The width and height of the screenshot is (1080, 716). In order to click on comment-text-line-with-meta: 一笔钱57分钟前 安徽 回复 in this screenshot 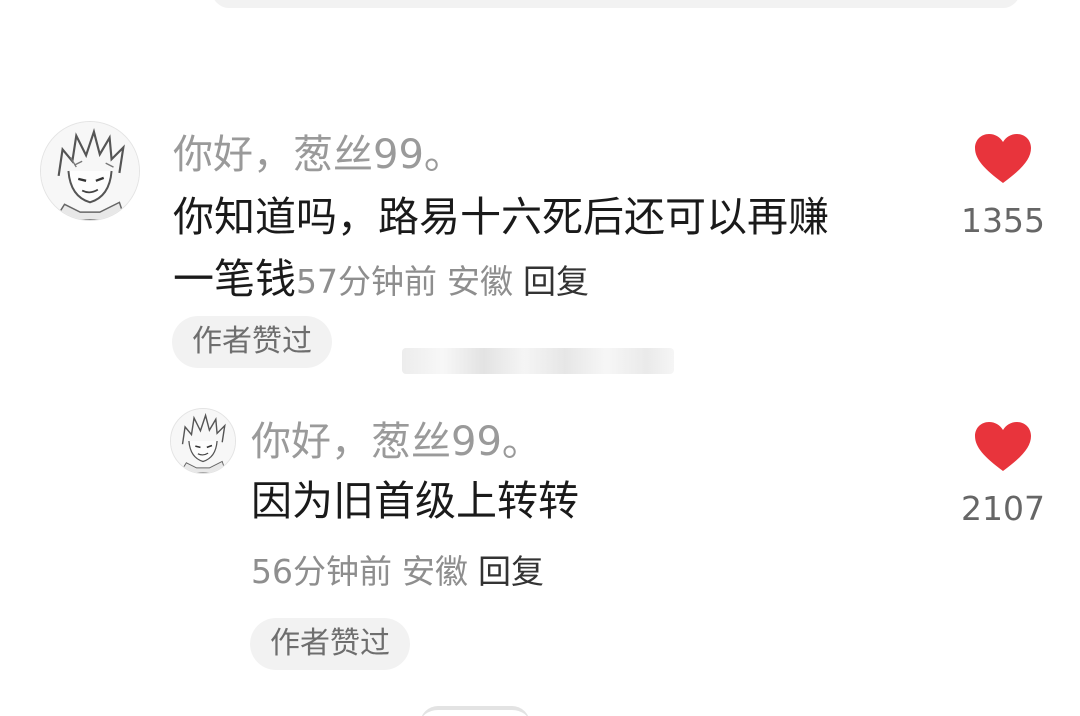, I will do `click(533, 280)`.